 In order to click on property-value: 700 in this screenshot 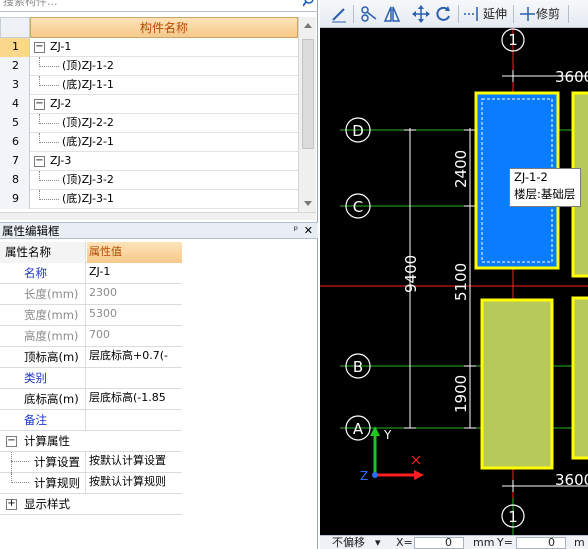, I will do `click(134, 336)`.